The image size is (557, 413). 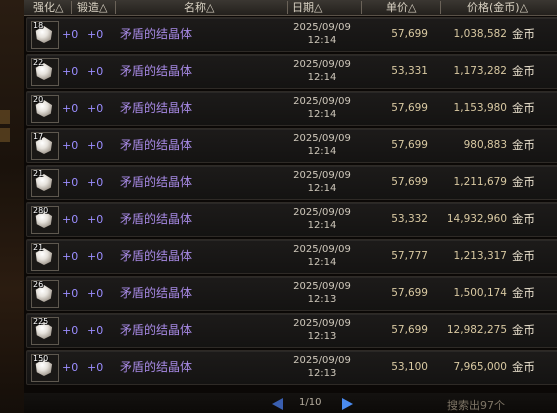 I want to click on total-price: 1,211,679, so click(x=480, y=182).